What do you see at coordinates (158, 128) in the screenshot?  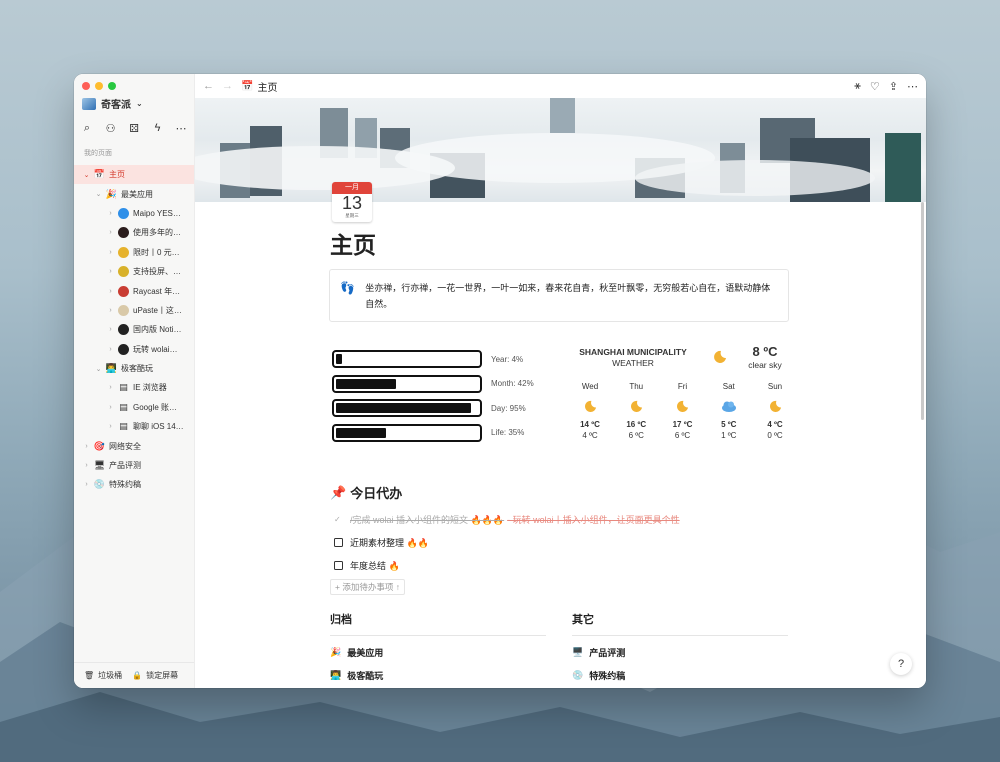 I see `lightning-icon: ϟ` at bounding box center [158, 128].